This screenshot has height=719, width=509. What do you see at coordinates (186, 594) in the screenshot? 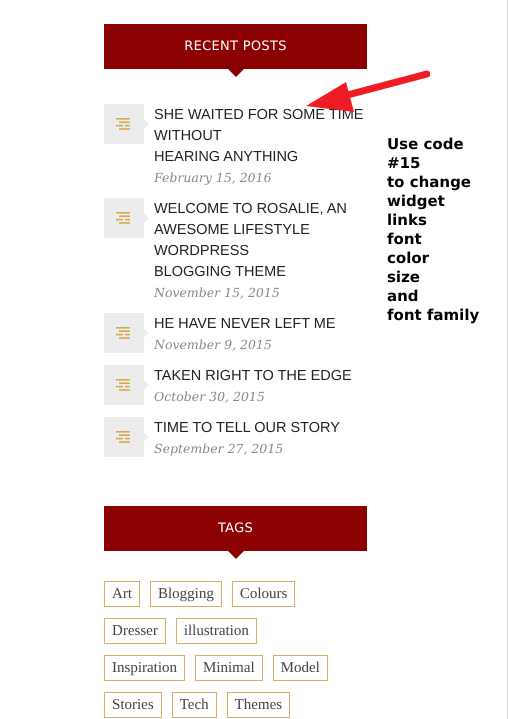
I see `tag-link: Blogging` at bounding box center [186, 594].